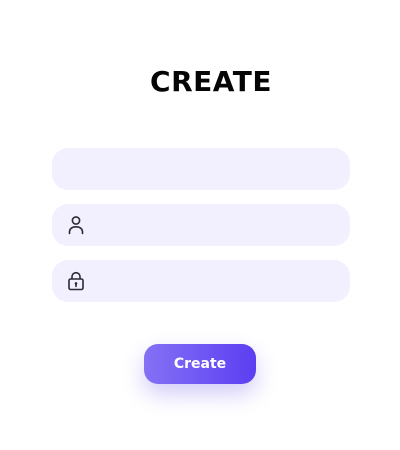  What do you see at coordinates (211, 81) in the screenshot?
I see `page-title: CREATE` at bounding box center [211, 81].